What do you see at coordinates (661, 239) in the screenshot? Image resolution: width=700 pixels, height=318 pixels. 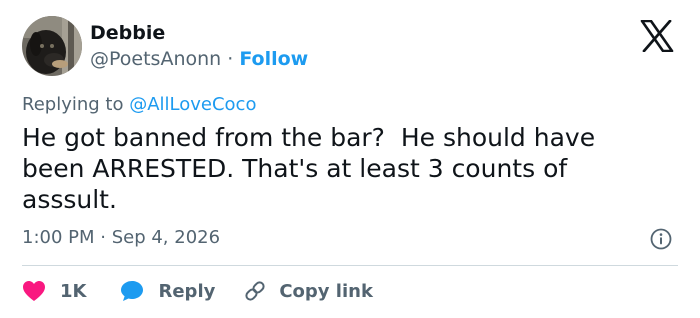 I see `info-icon` at bounding box center [661, 239].